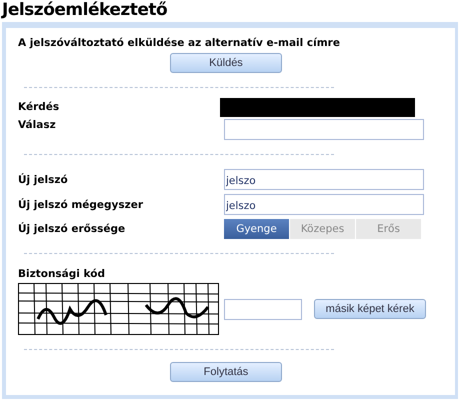 This screenshot has width=460, height=403. I want to click on field-label: Új jelszó, so click(43, 180).